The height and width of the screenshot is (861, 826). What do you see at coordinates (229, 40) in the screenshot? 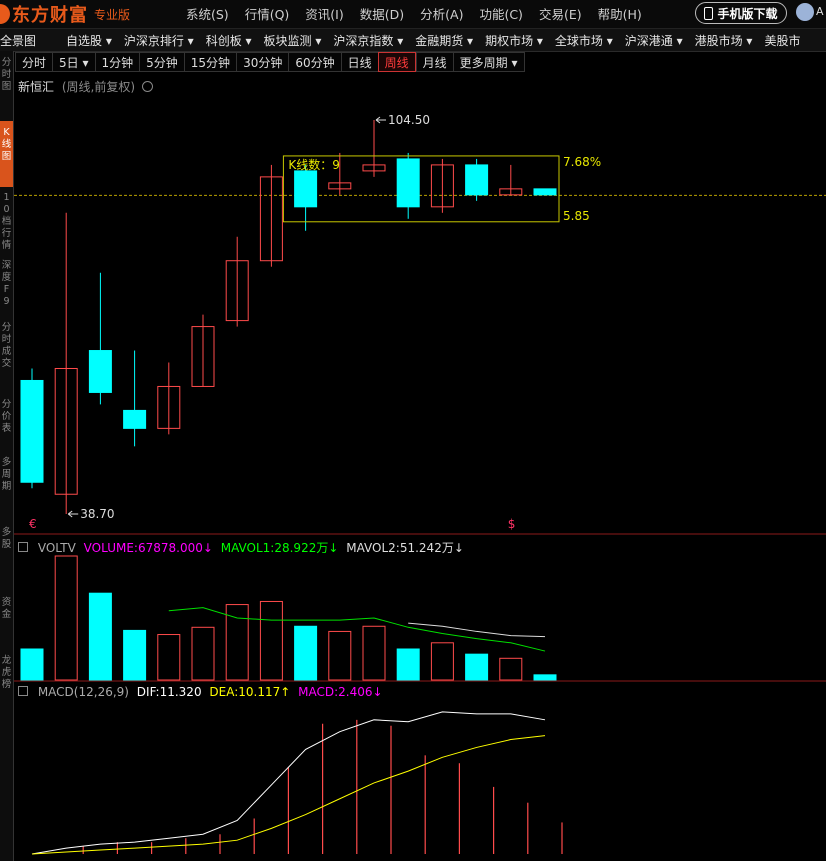
I see `nav-item-3: 科创板 ▾` at bounding box center [229, 40].